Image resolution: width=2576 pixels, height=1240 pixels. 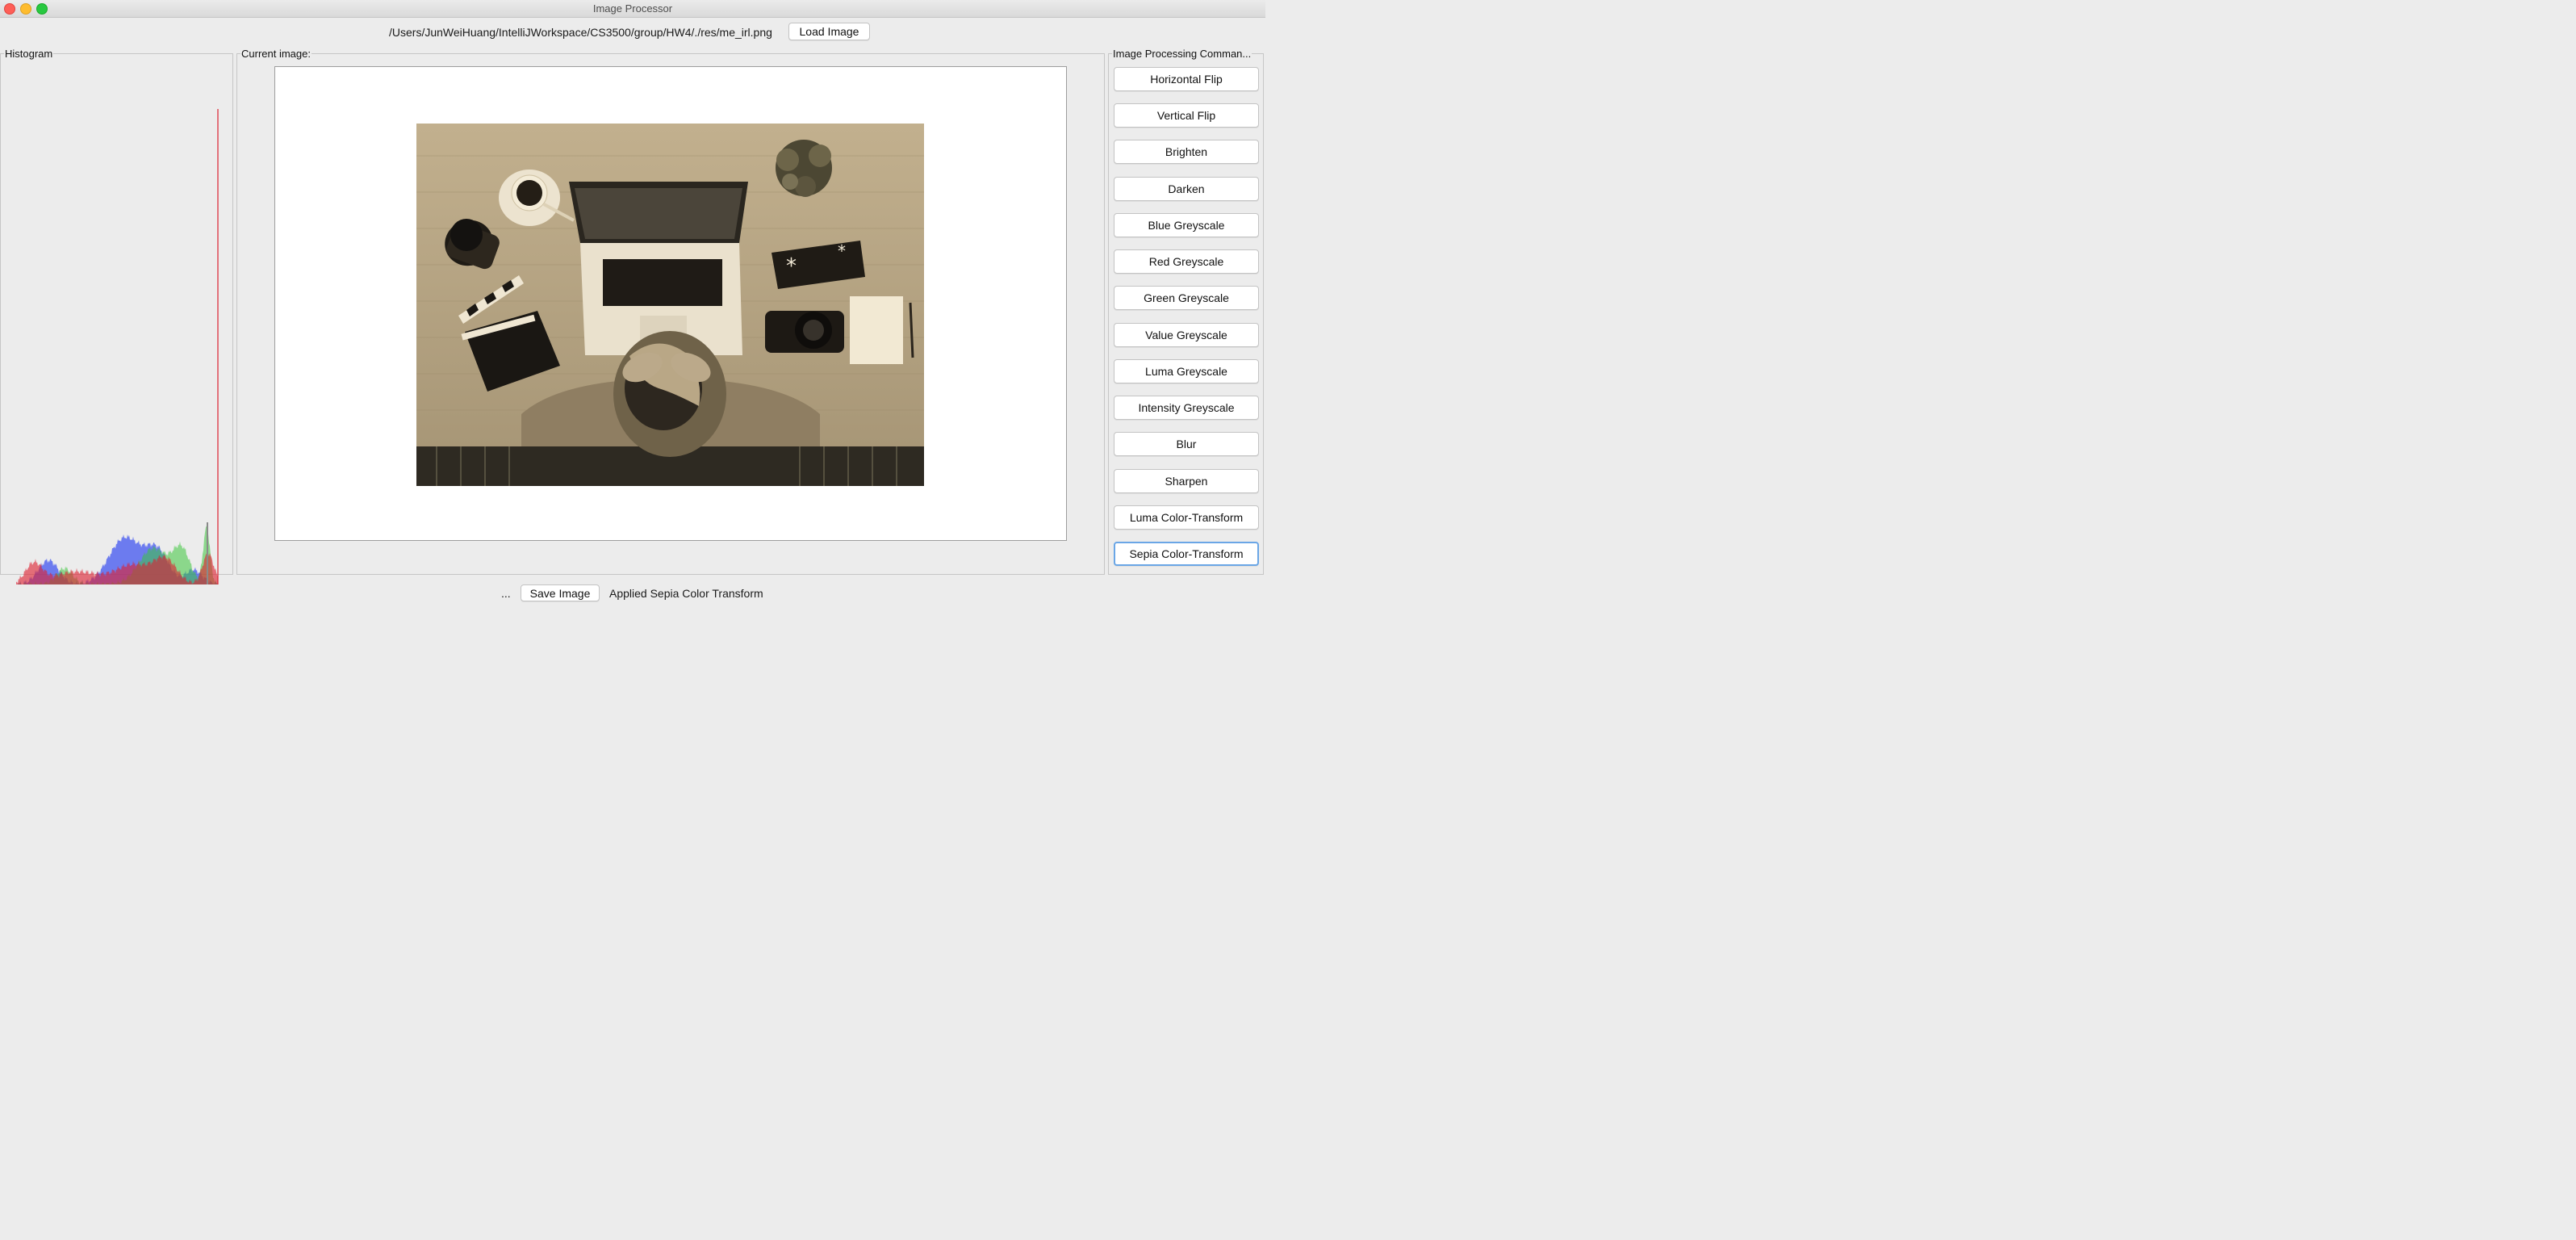 I want to click on green-greyscale-button: Green Greyscale, so click(x=1186, y=298).